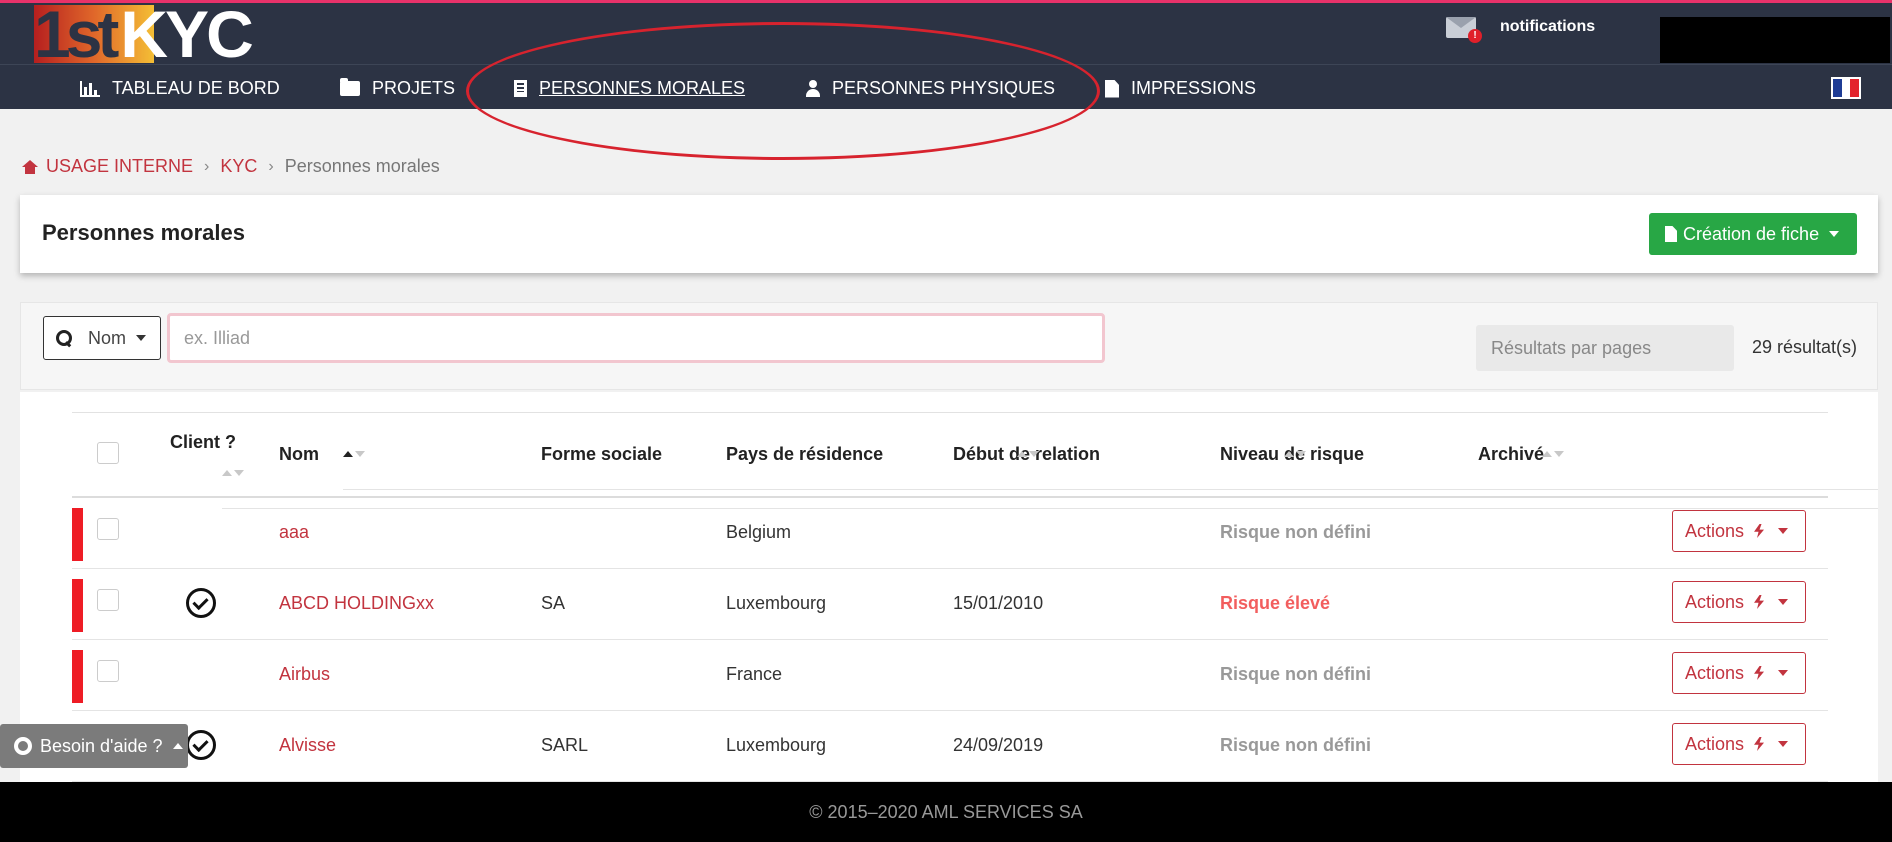  Describe the element at coordinates (101, 745) in the screenshot. I see `help-label: Besoin d'aide ?` at that location.